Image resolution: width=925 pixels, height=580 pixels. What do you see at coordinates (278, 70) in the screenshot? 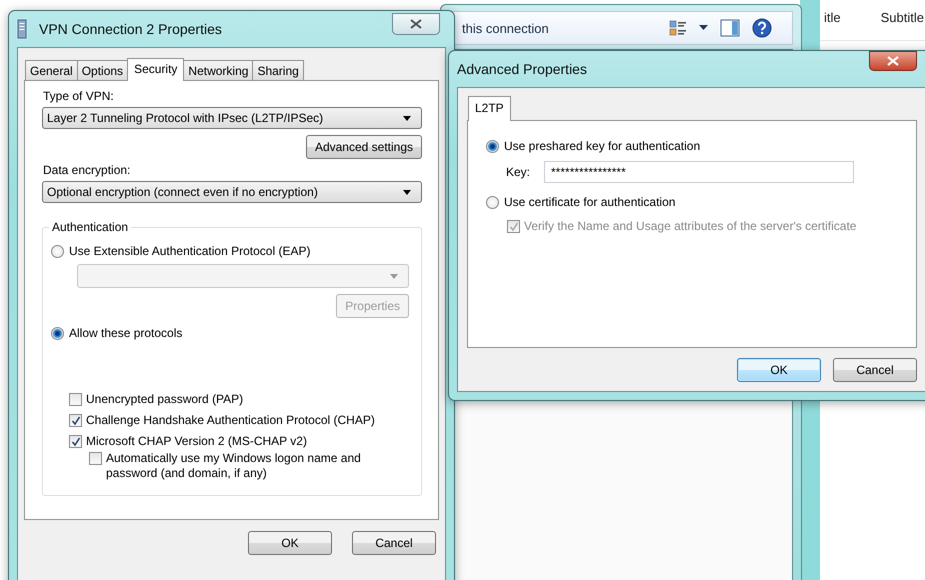
I see `tab: Sharing` at bounding box center [278, 70].